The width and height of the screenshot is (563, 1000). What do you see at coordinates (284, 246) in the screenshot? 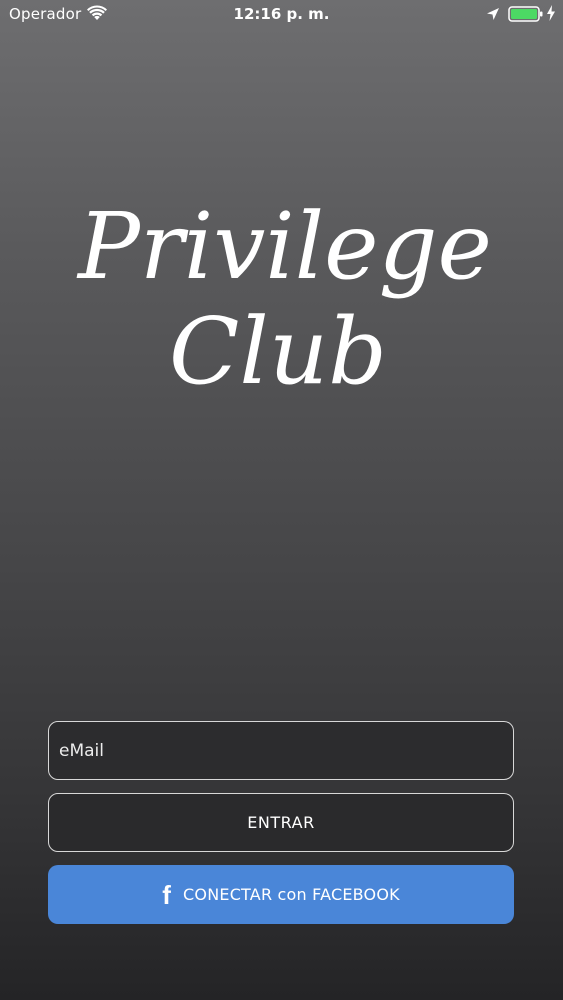
I see `logo-line-privilege: Privilege` at bounding box center [284, 246].